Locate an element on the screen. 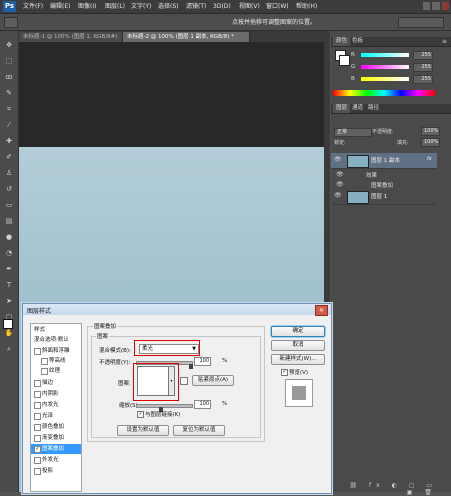 This screenshot has width=451, height=496. blue-slider is located at coordinates (385, 79).